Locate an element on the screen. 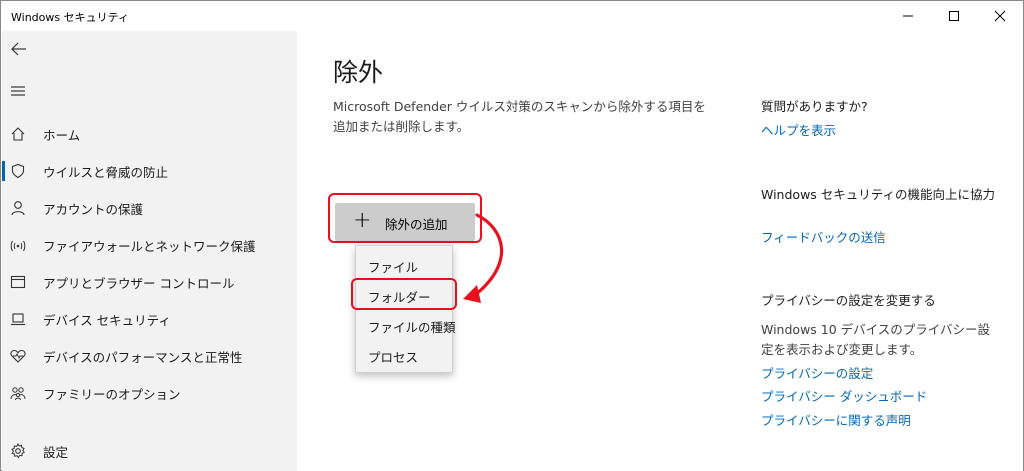  sidebar-item-label: デバイス セキュリティ is located at coordinates (107, 320).